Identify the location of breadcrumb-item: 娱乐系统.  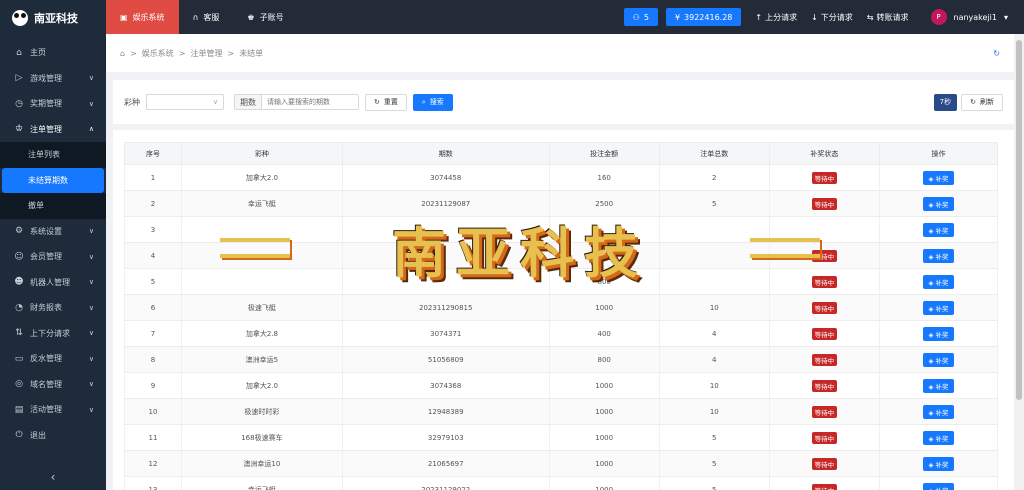
(158, 53).